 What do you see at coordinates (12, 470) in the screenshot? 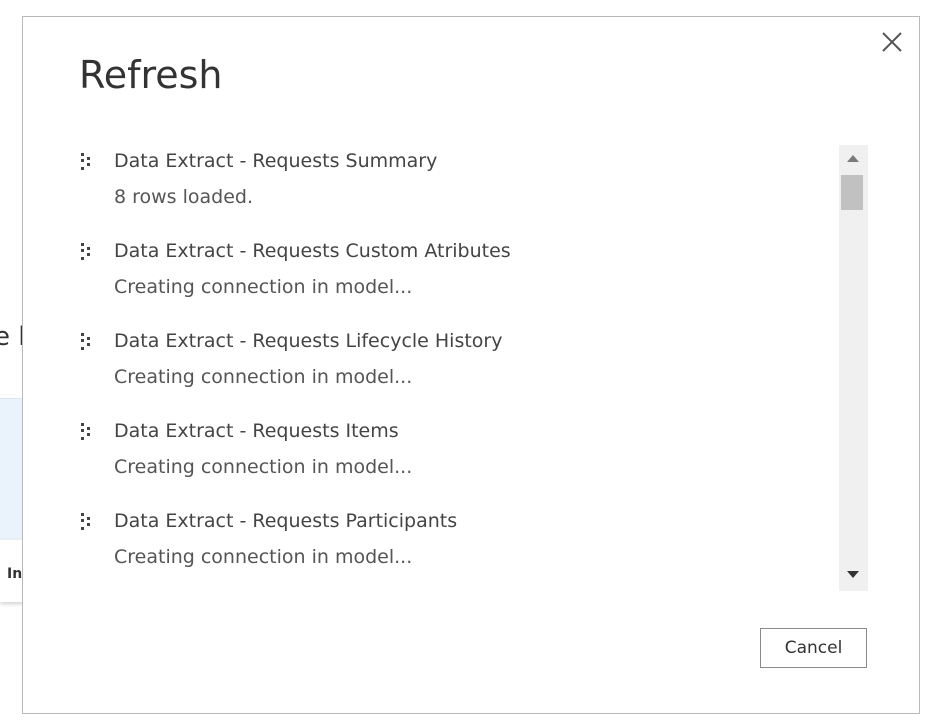
I see `background-panel` at bounding box center [12, 470].